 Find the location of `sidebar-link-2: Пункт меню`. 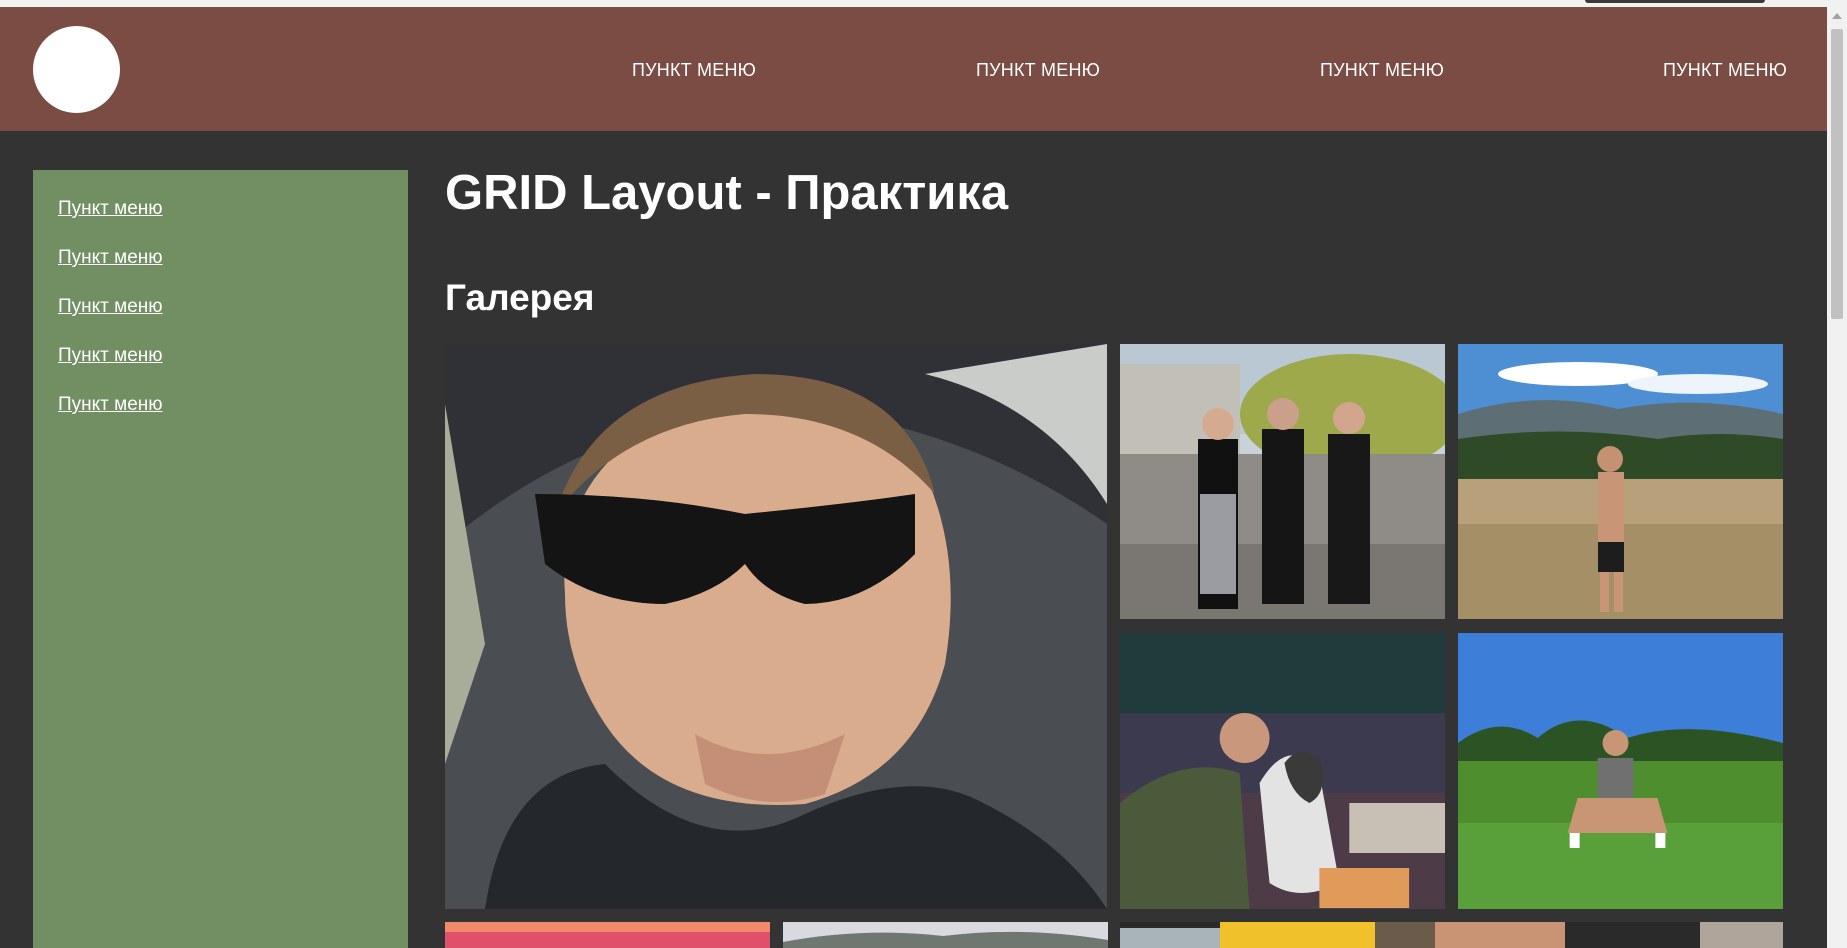

sidebar-link-2: Пункт меню is located at coordinates (110, 257).